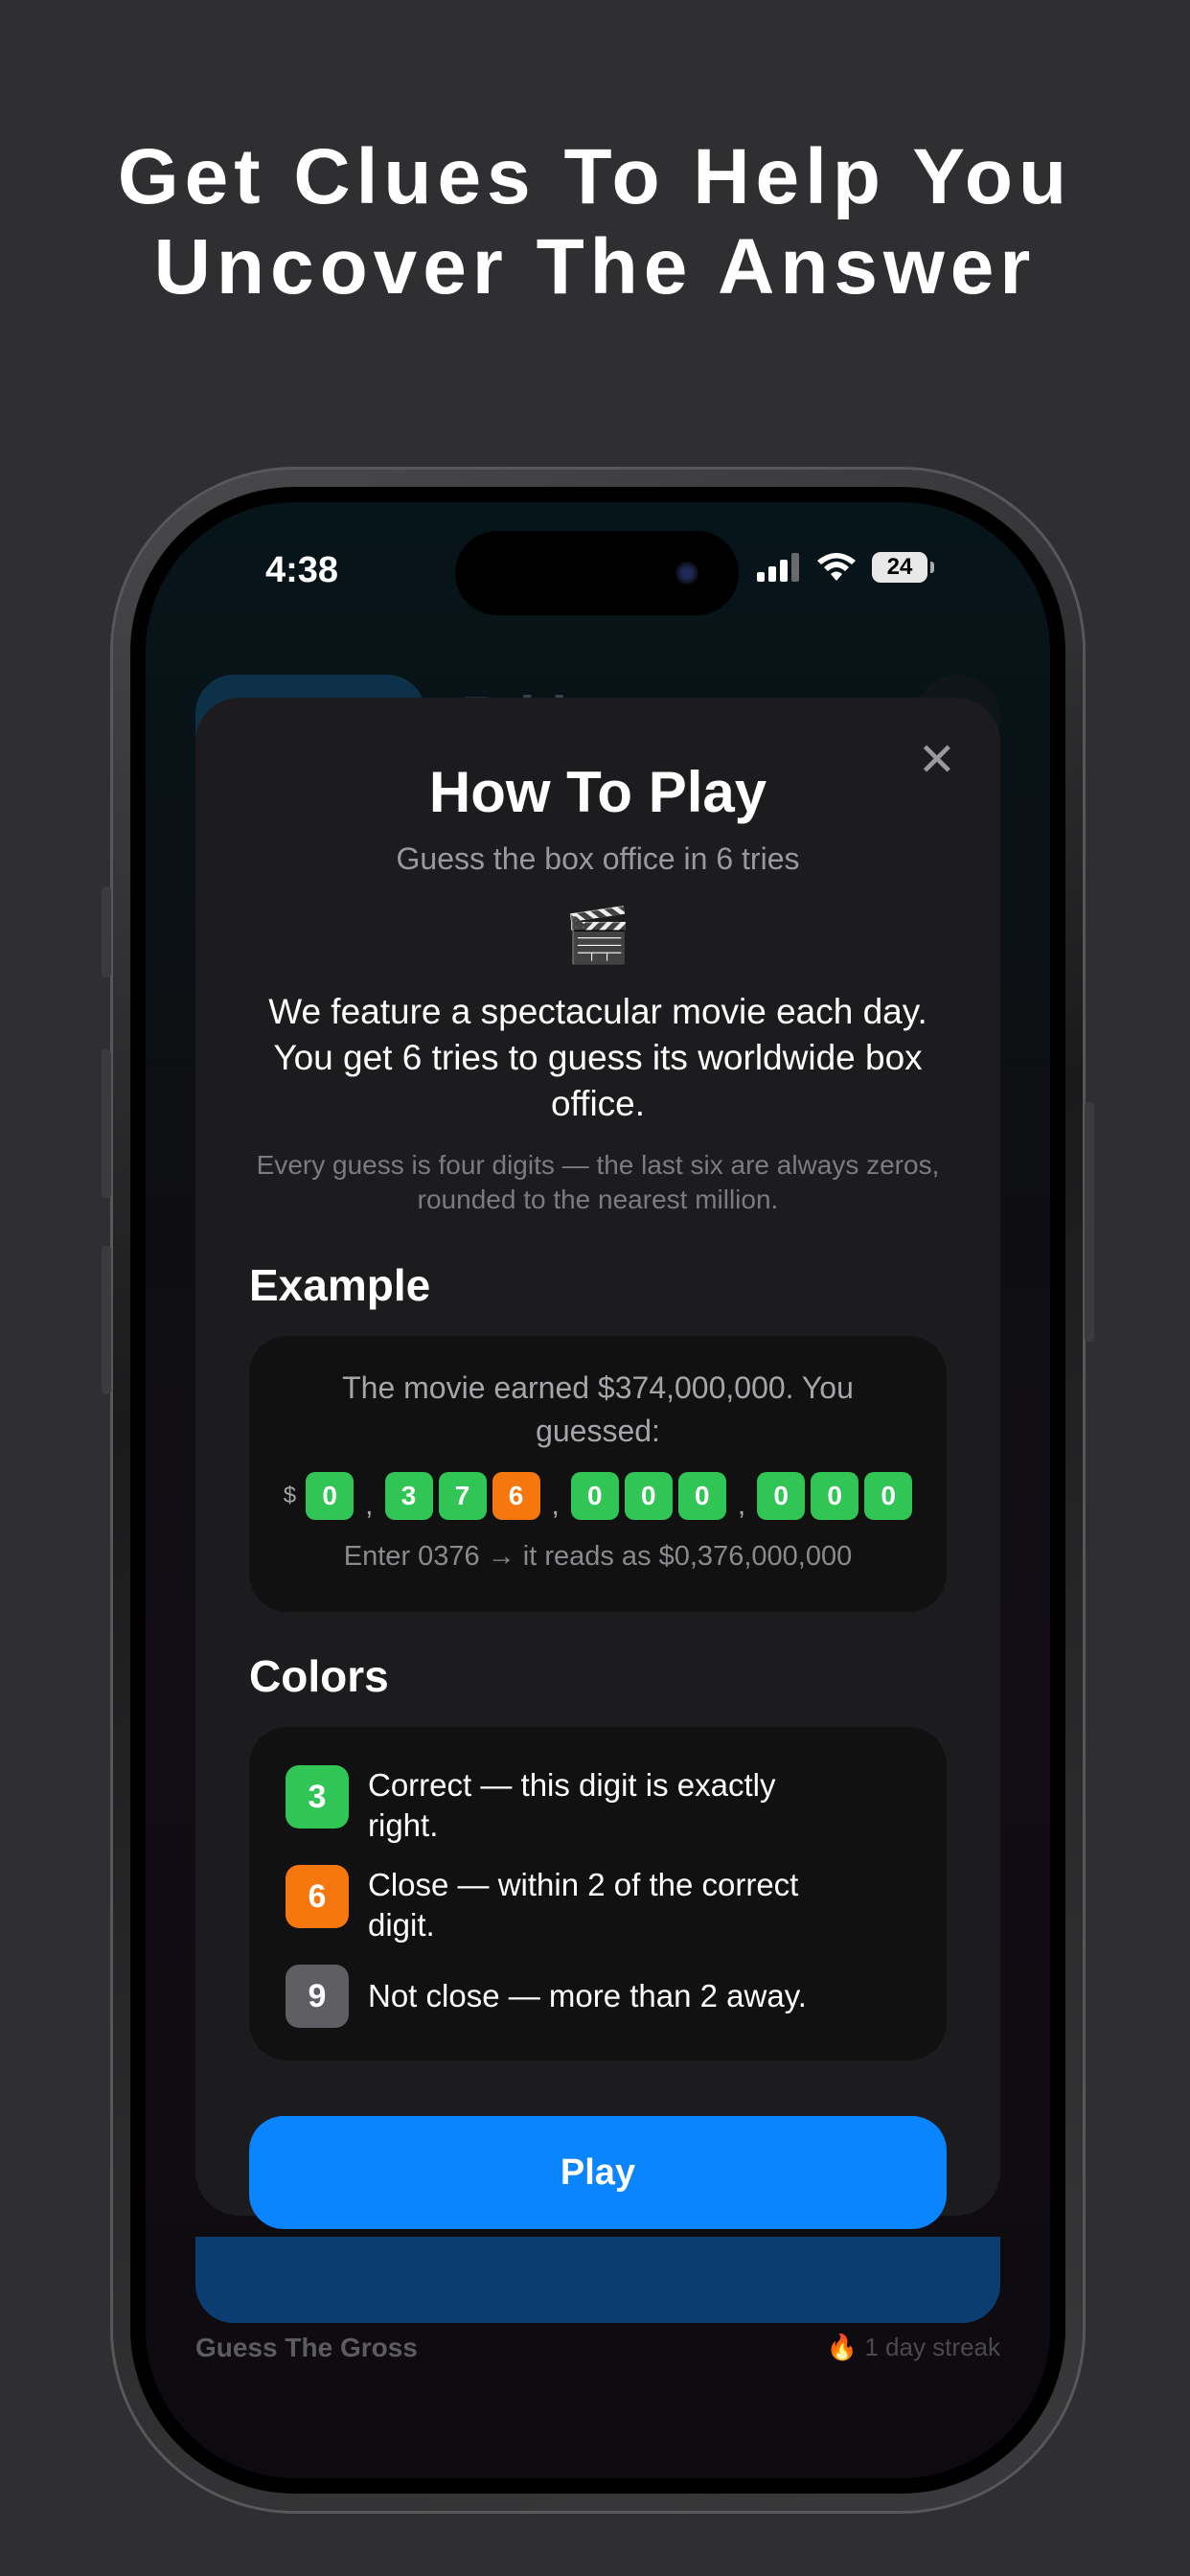  What do you see at coordinates (598, 1556) in the screenshot?
I see `example-enter-text: Enter 0376 → it reads as $0,376,000,000` at bounding box center [598, 1556].